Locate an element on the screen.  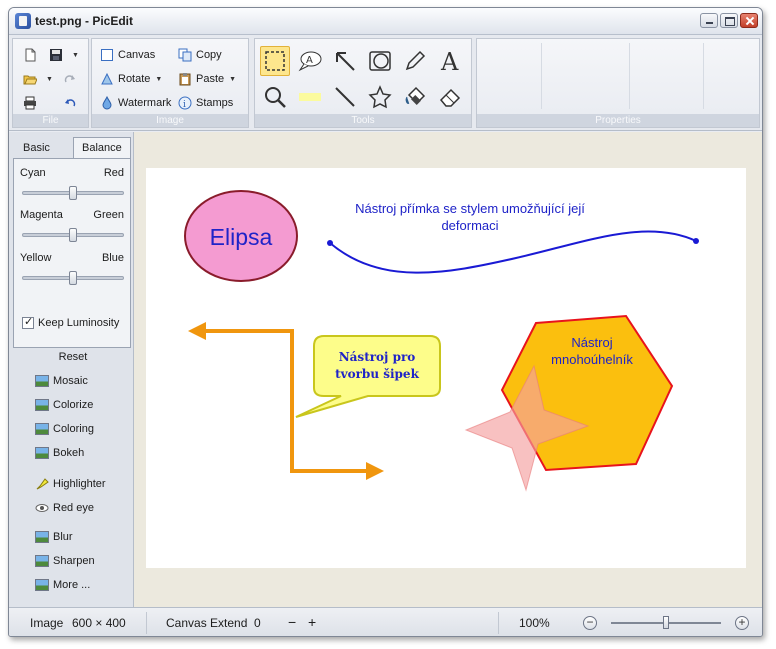
keep-luminosity-checkbox: Keep Luminosity is located at coordinates (70, 322).